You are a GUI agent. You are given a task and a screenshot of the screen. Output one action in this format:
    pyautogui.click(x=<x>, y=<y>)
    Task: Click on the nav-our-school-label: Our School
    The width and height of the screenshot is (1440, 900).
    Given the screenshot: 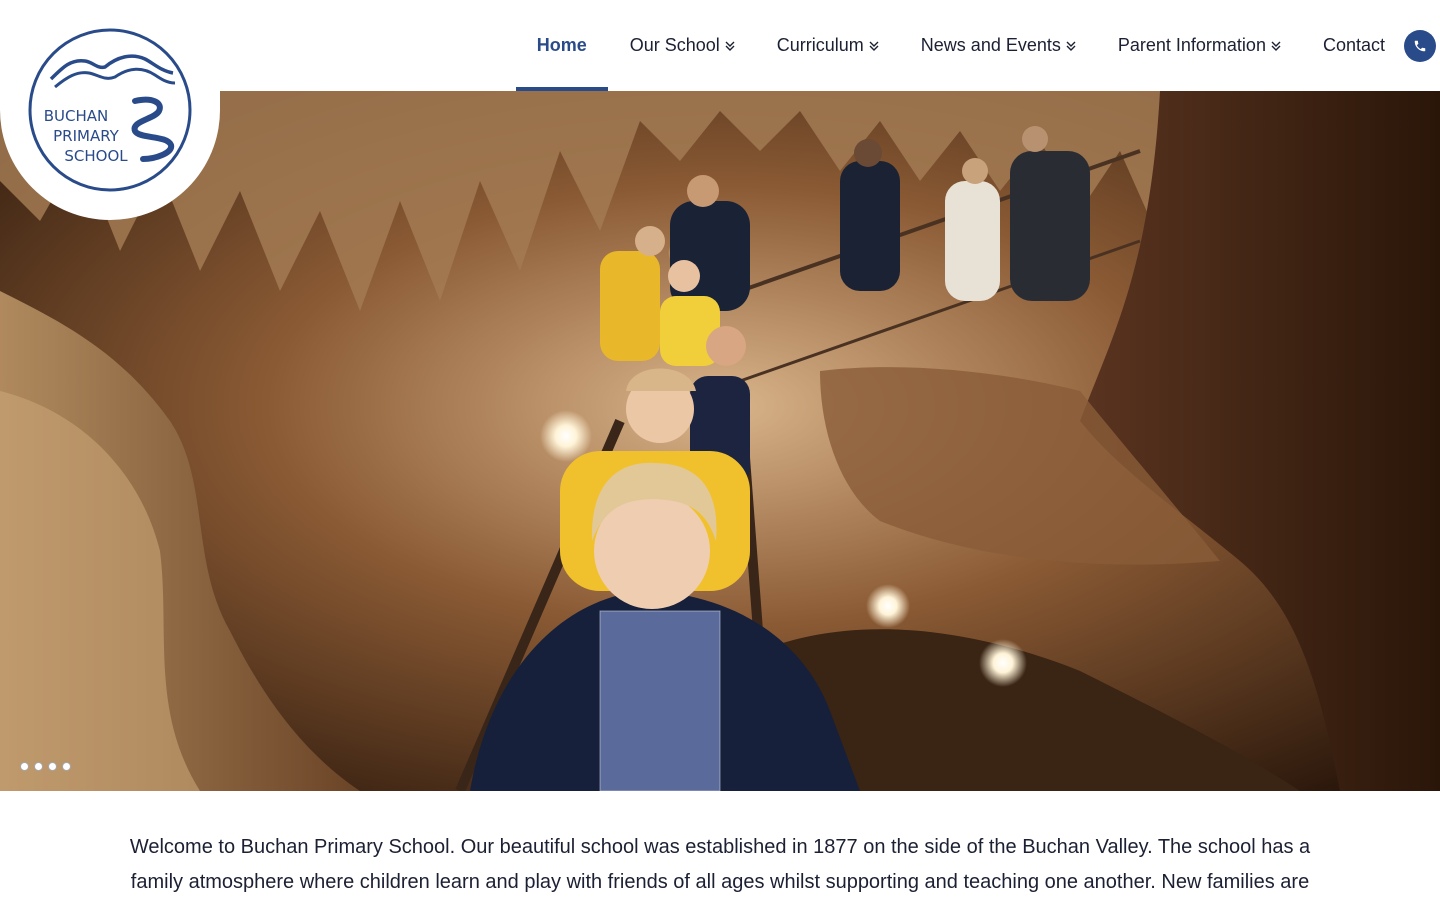 What is the action you would take?
    pyautogui.click(x=674, y=45)
    